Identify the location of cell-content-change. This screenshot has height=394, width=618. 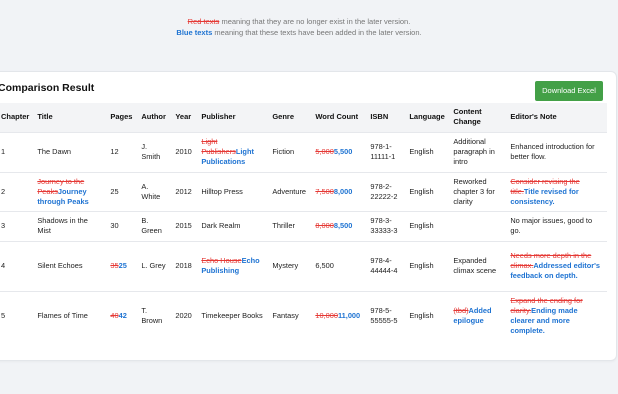
(478, 225).